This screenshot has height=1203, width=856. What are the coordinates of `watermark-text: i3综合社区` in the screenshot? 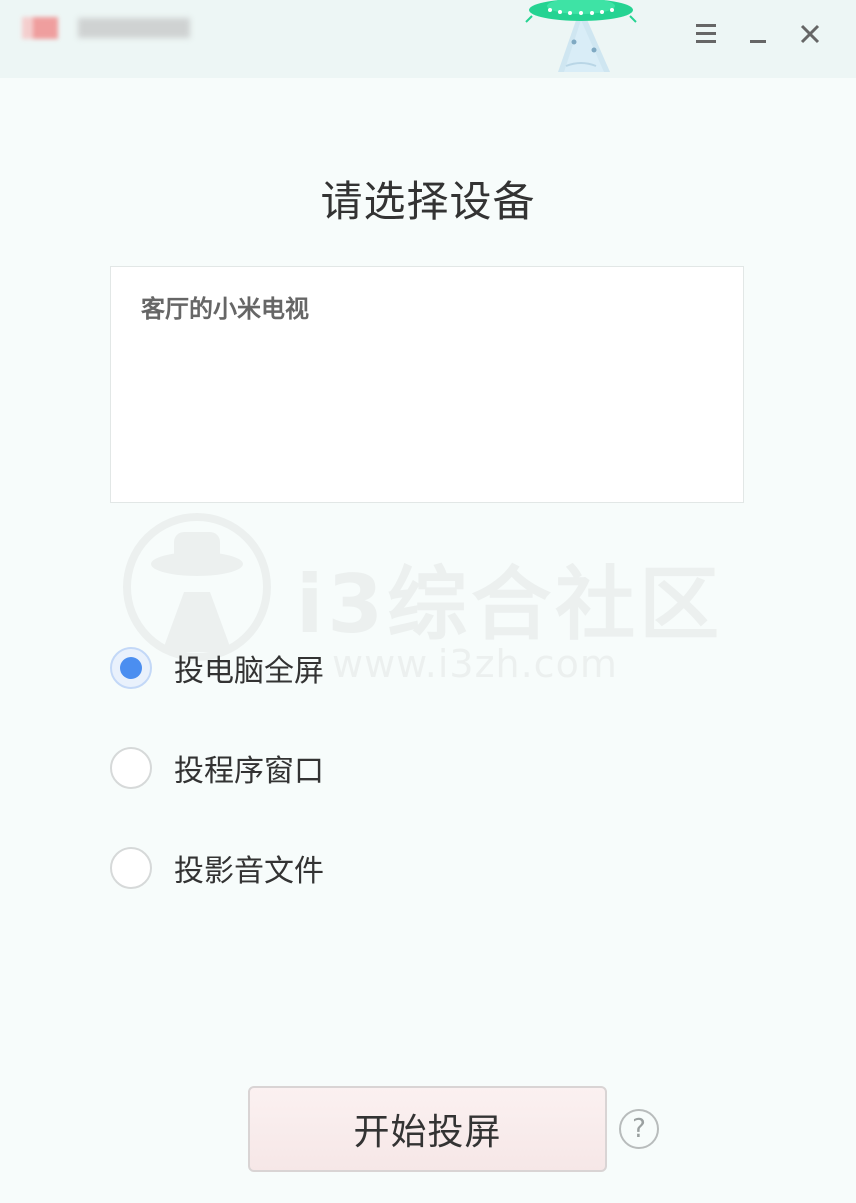 It's located at (510, 604).